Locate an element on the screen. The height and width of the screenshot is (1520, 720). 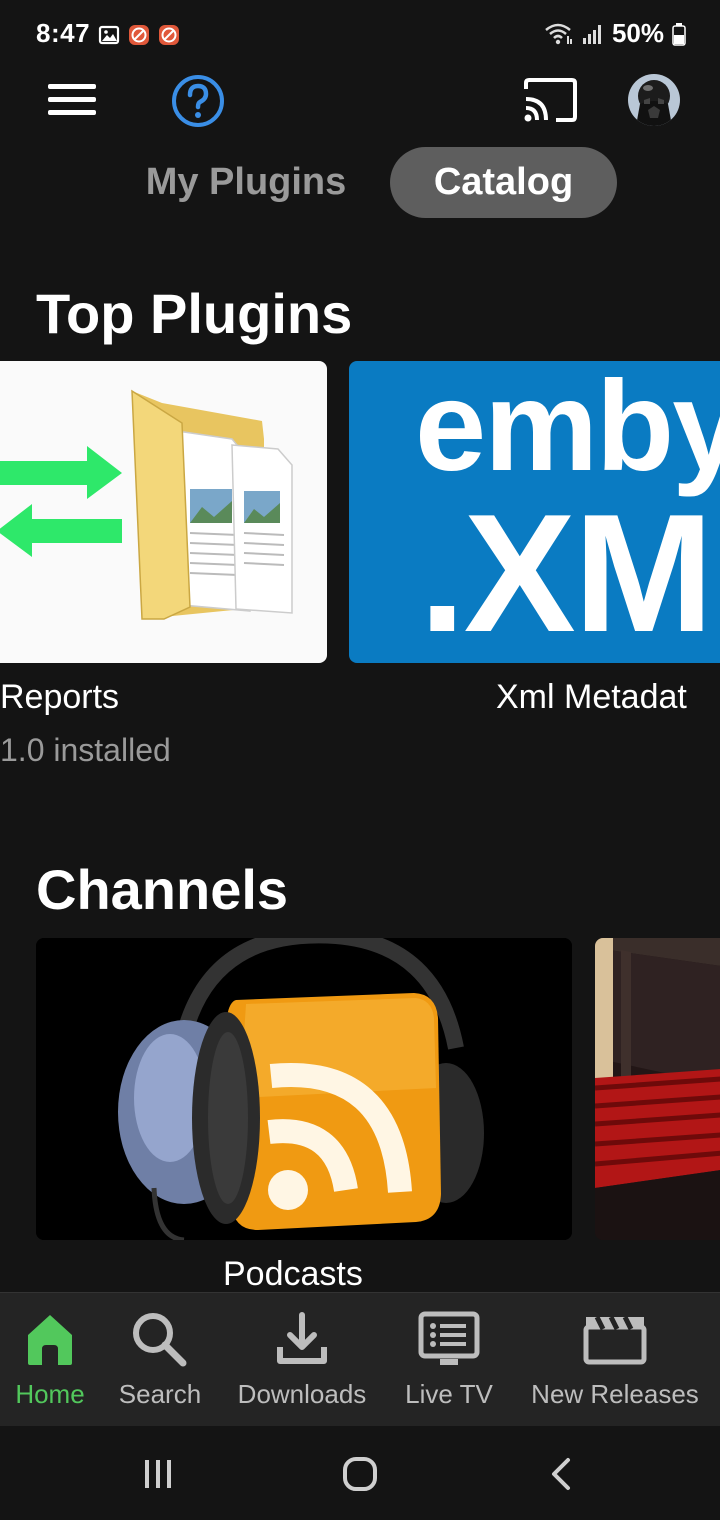
channel-card-theater is located at coordinates (657, 1089).